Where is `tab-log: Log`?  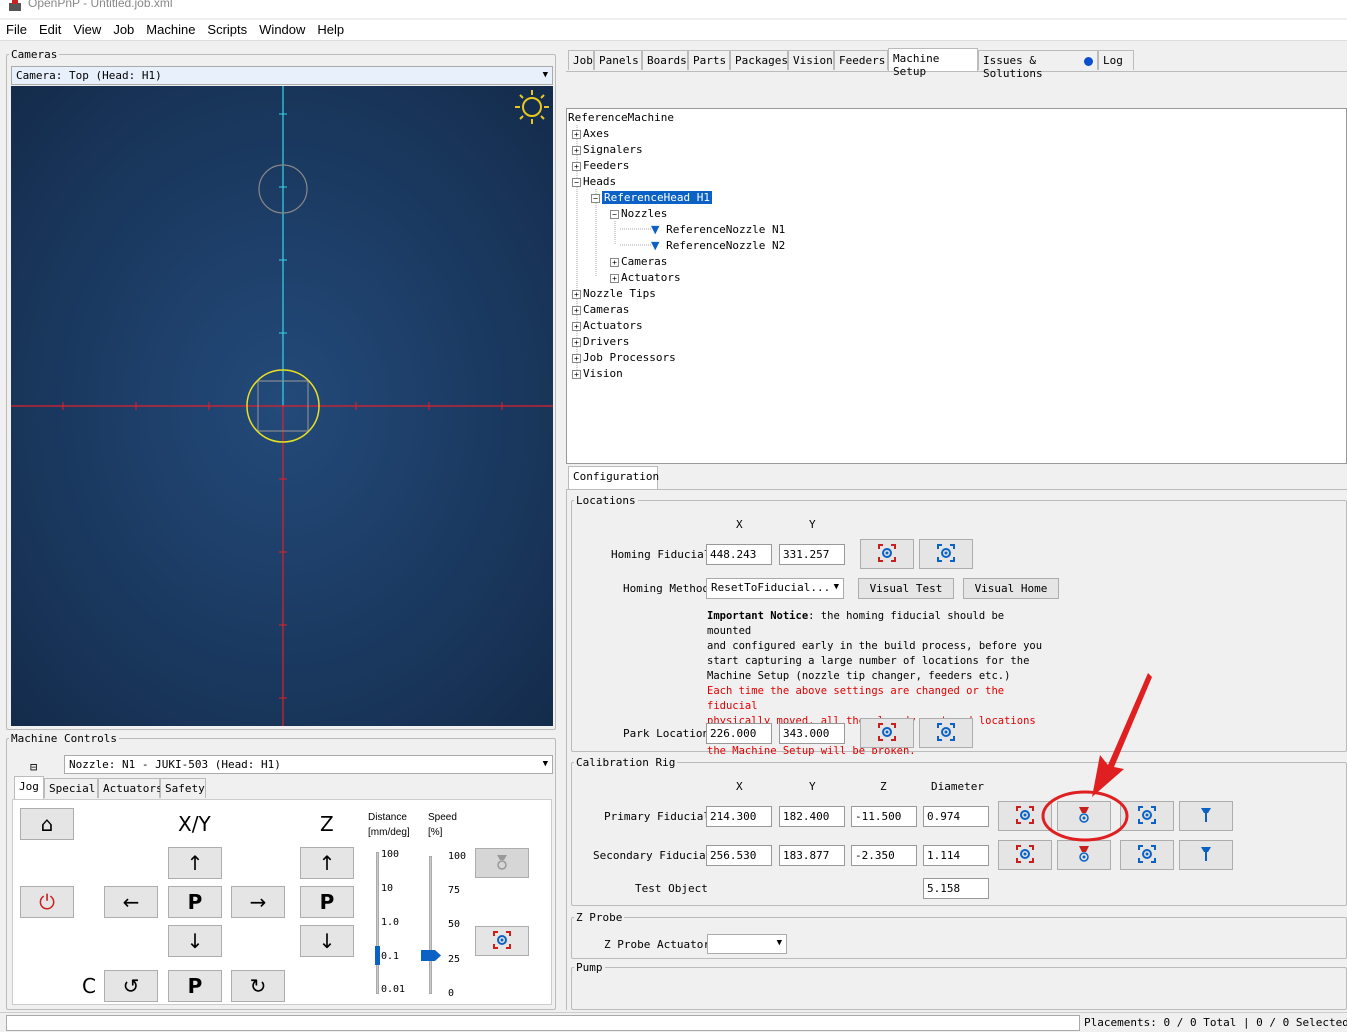
tab-log: Log is located at coordinates (1116, 60).